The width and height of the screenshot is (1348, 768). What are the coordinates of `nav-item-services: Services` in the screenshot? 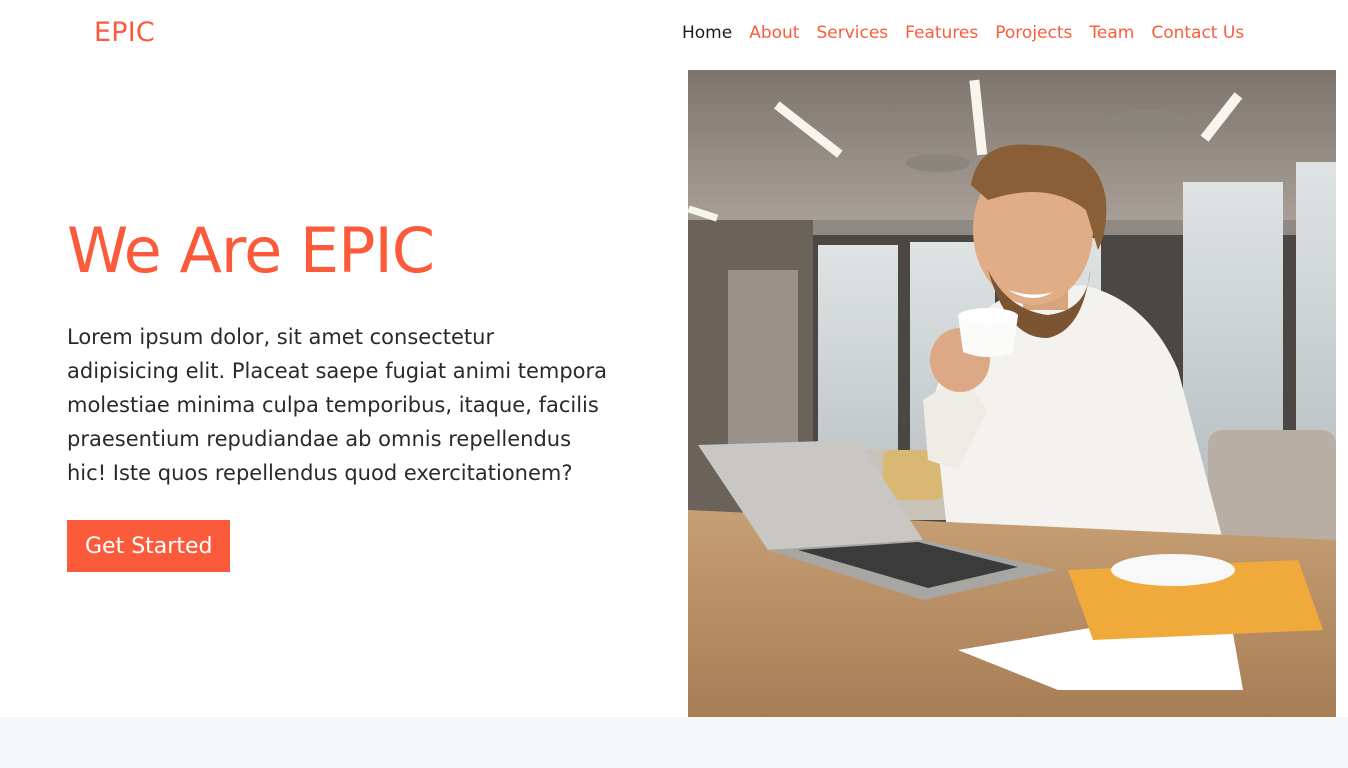 It's located at (852, 33).